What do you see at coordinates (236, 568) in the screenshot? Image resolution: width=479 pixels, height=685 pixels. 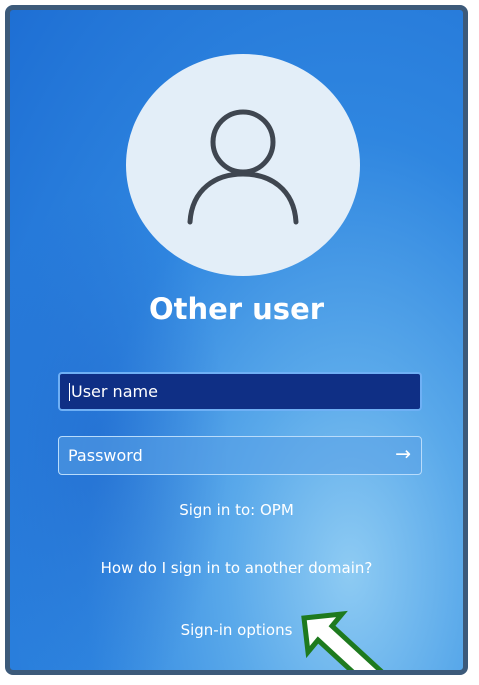 I see `domain-help-link: How do I sign in to another domain?` at bounding box center [236, 568].